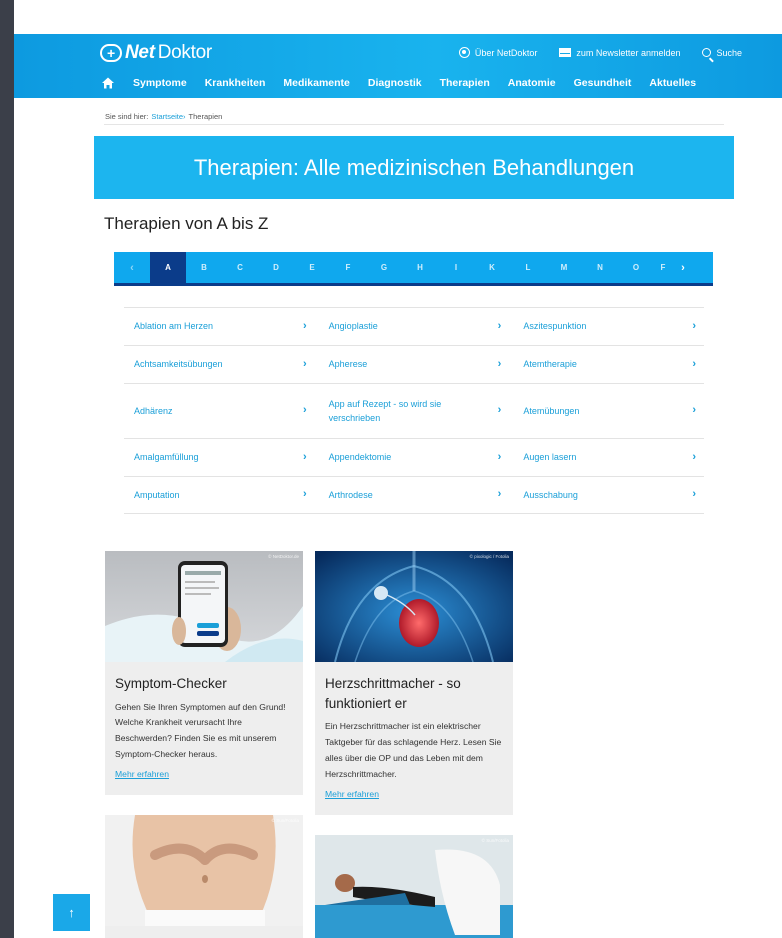  I want to click on therapy-label: Ausschabung, so click(550, 494).